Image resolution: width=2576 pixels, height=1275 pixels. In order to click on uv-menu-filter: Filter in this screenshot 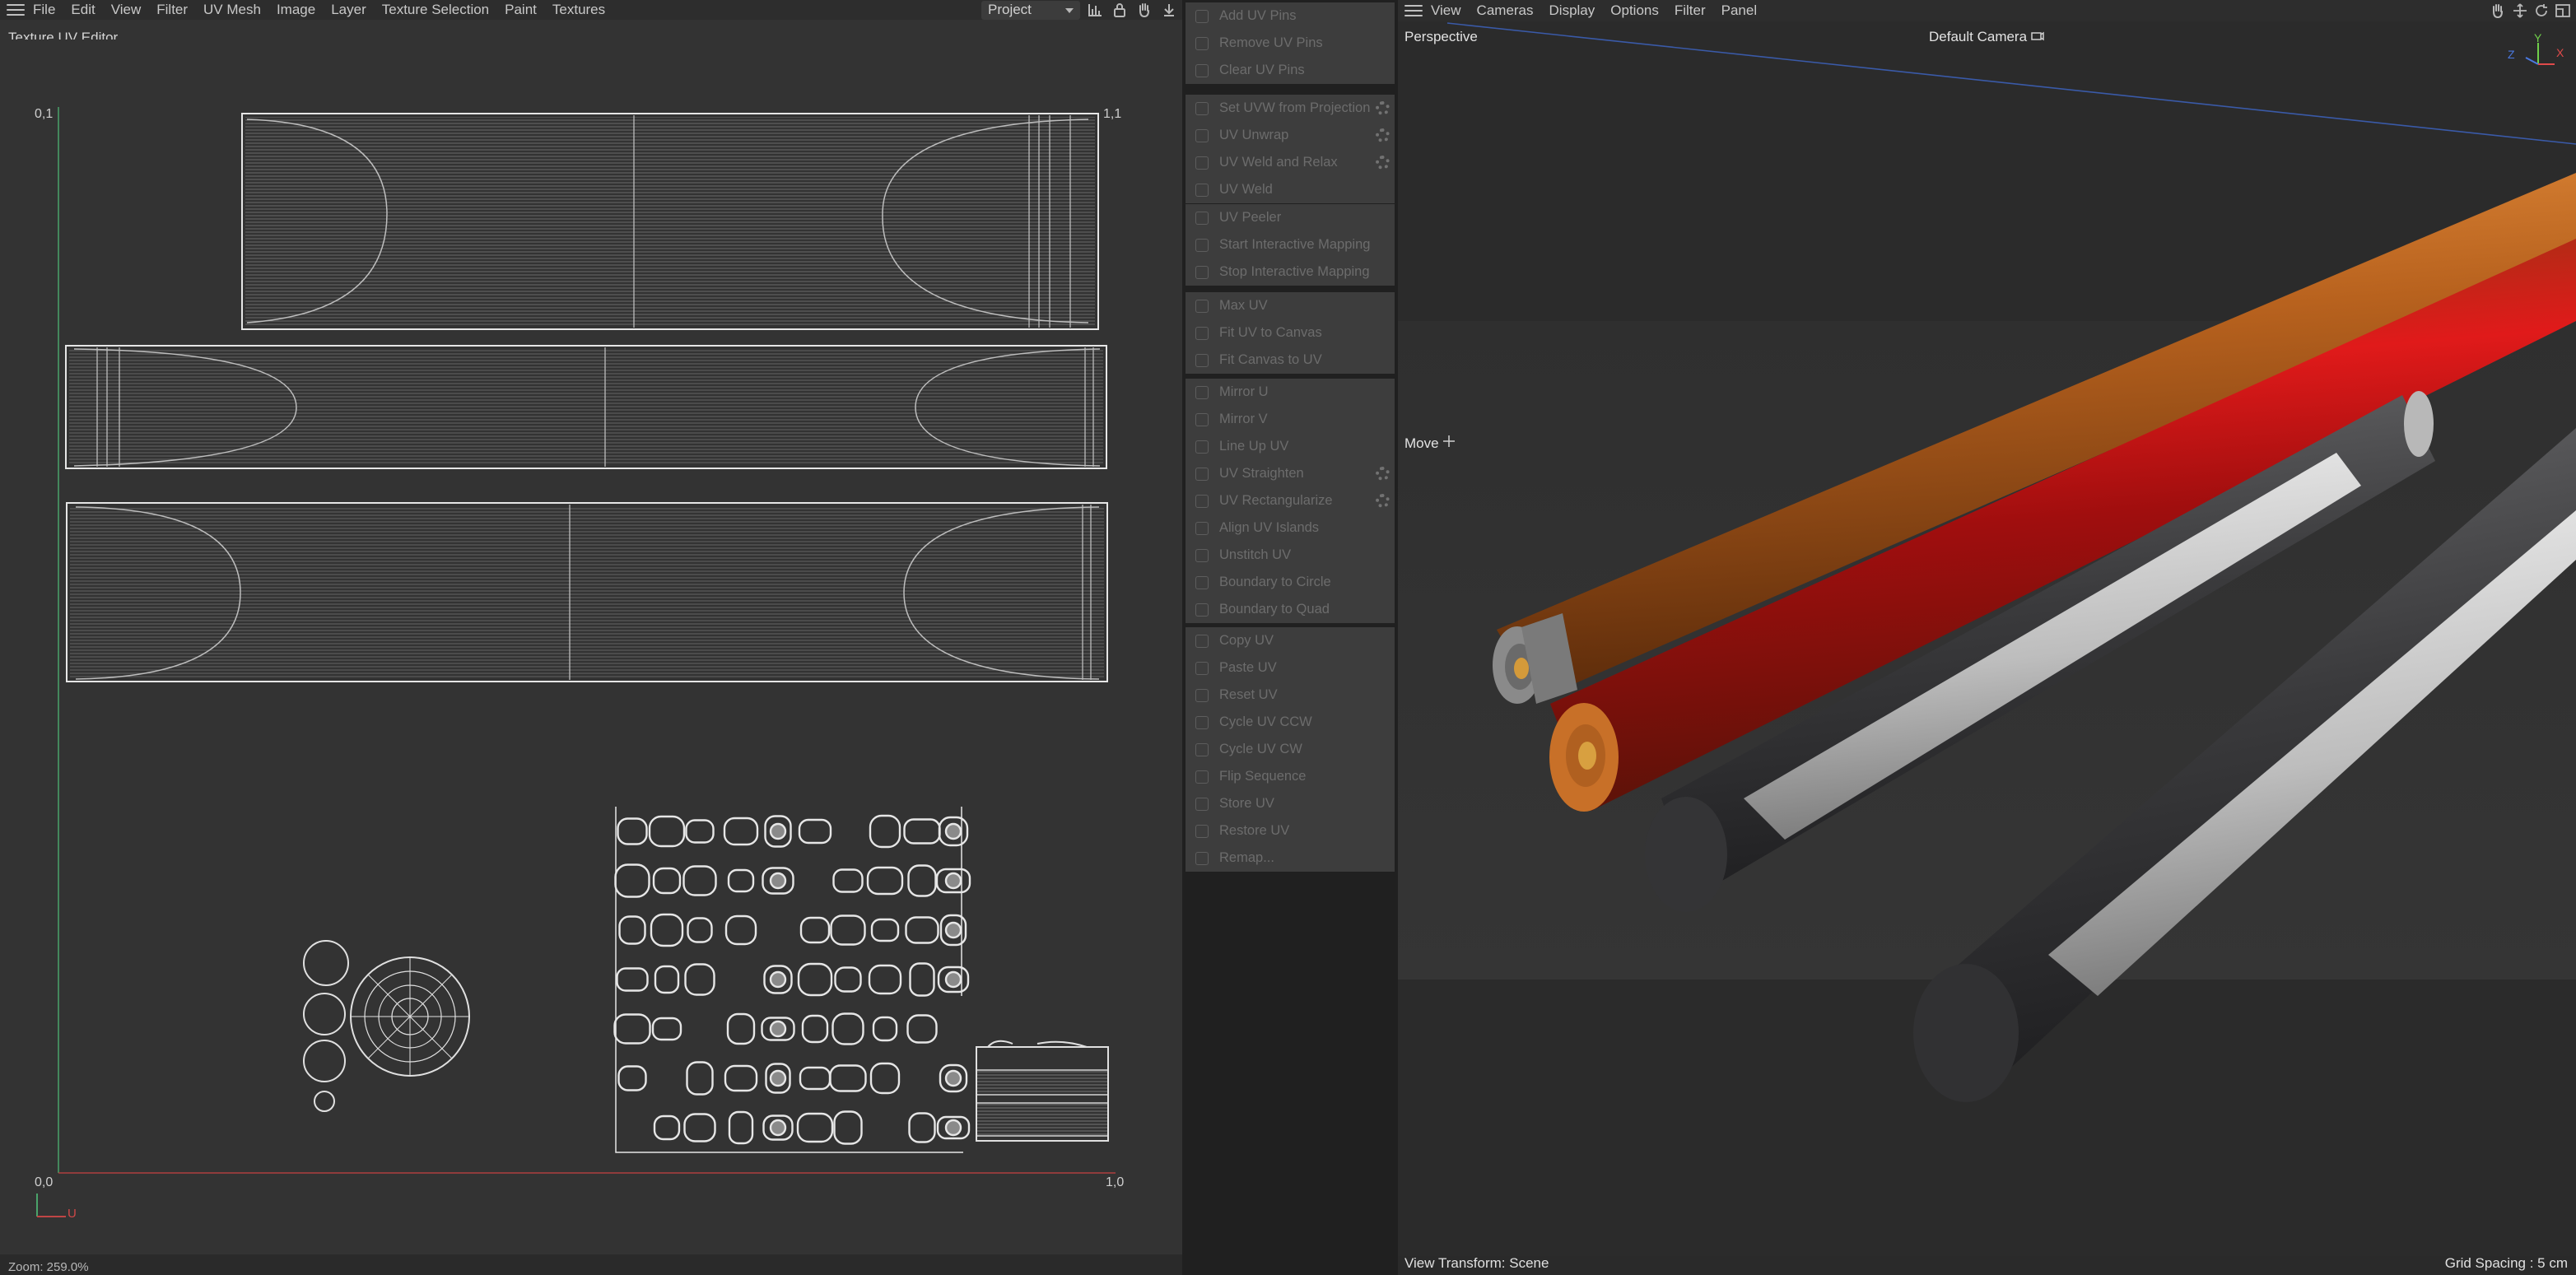, I will do `click(172, 10)`.